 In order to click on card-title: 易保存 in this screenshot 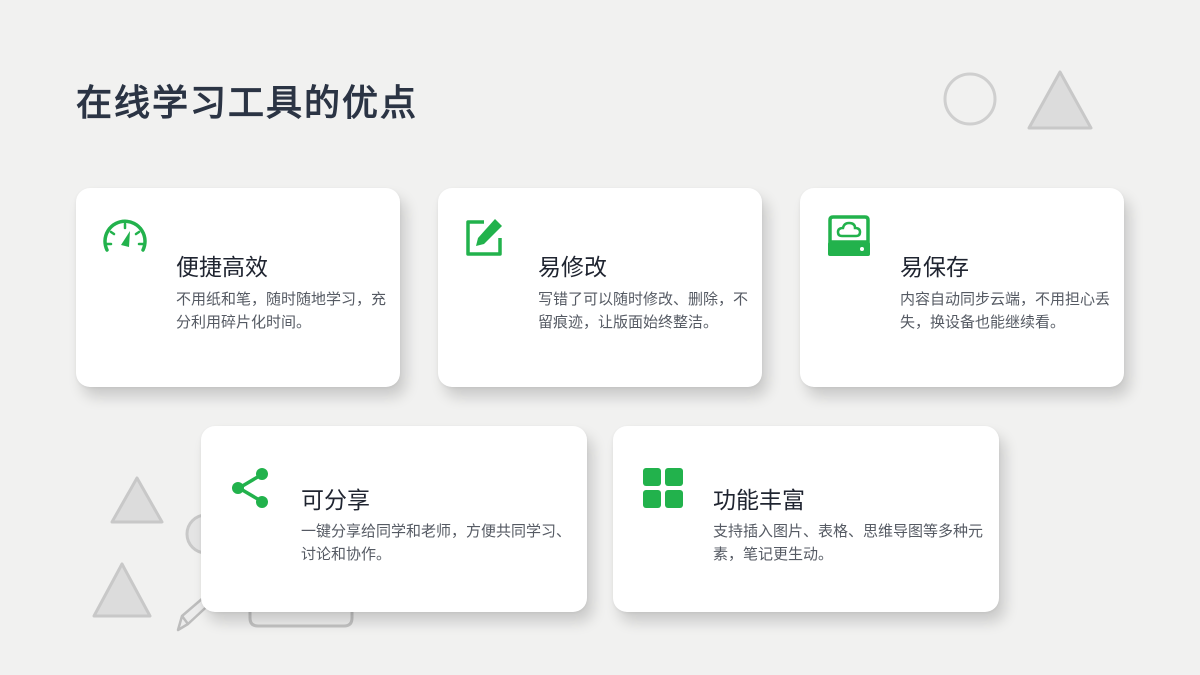, I will do `click(934, 268)`.